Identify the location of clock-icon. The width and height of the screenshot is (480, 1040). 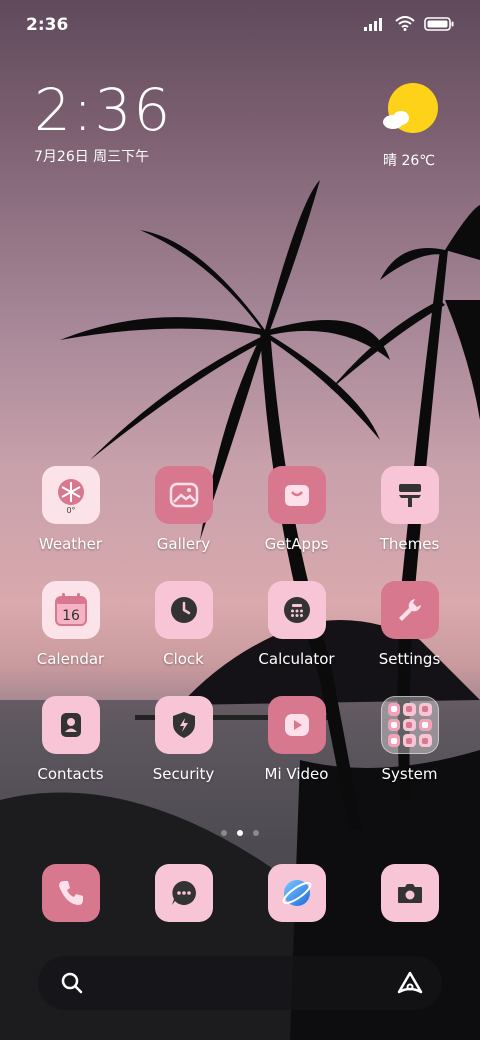
(183, 610).